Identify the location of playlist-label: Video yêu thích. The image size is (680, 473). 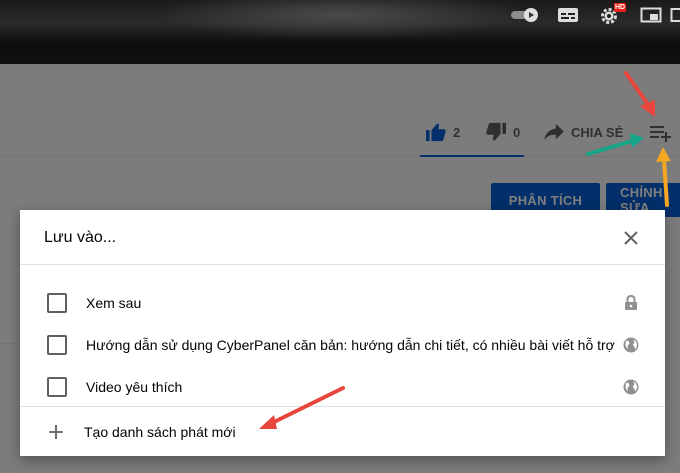
(134, 387).